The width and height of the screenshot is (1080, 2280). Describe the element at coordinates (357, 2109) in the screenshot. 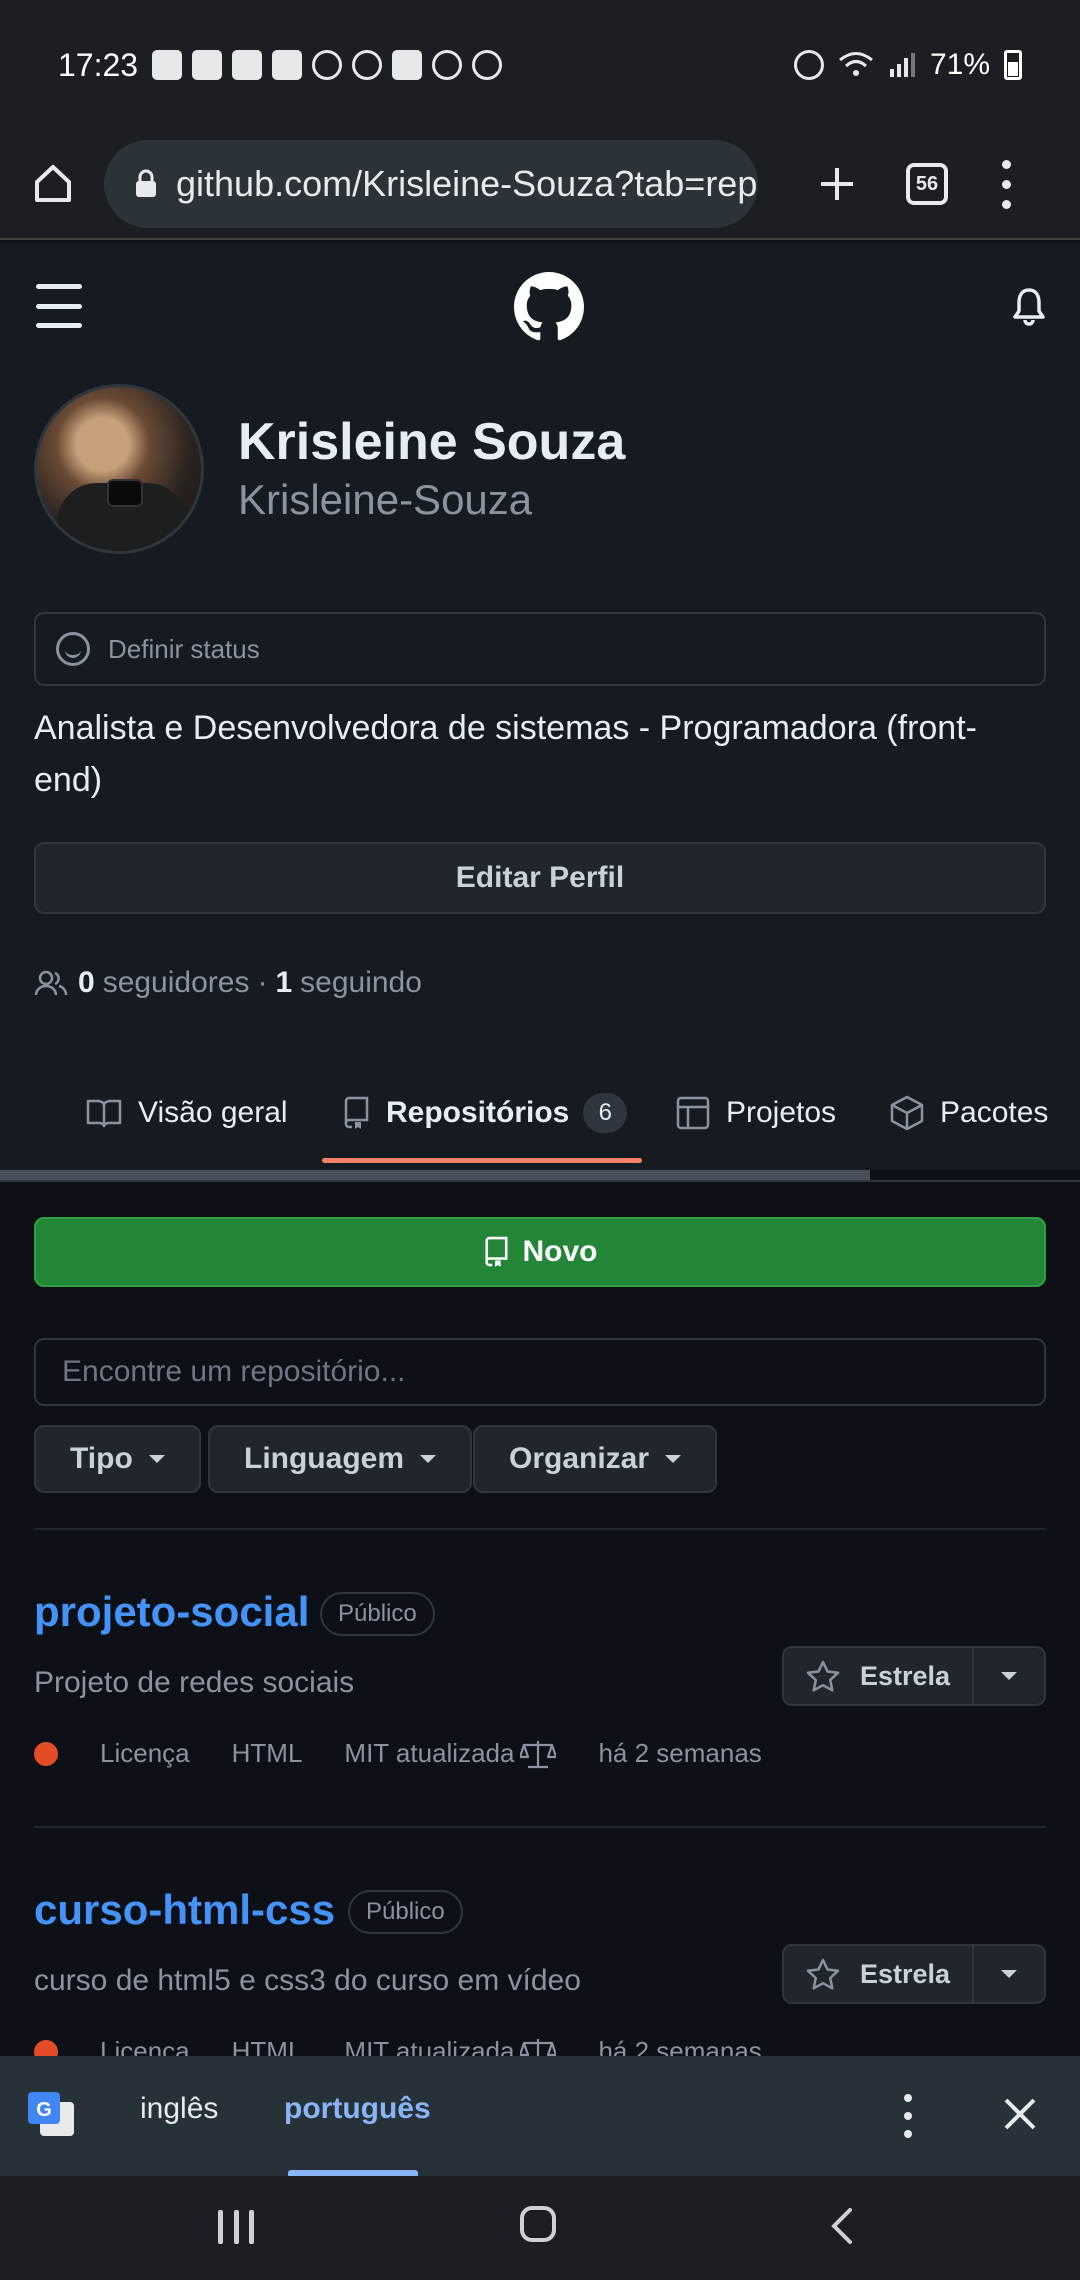

I see `target-language-tab: português` at that location.